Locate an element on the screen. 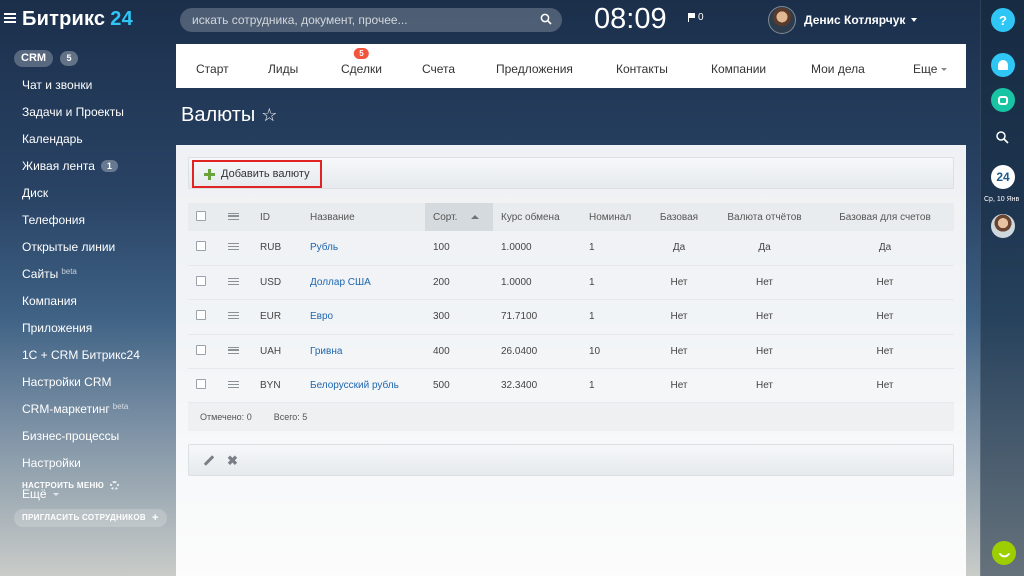  column-header-nominal: Номинал is located at coordinates (613, 217).